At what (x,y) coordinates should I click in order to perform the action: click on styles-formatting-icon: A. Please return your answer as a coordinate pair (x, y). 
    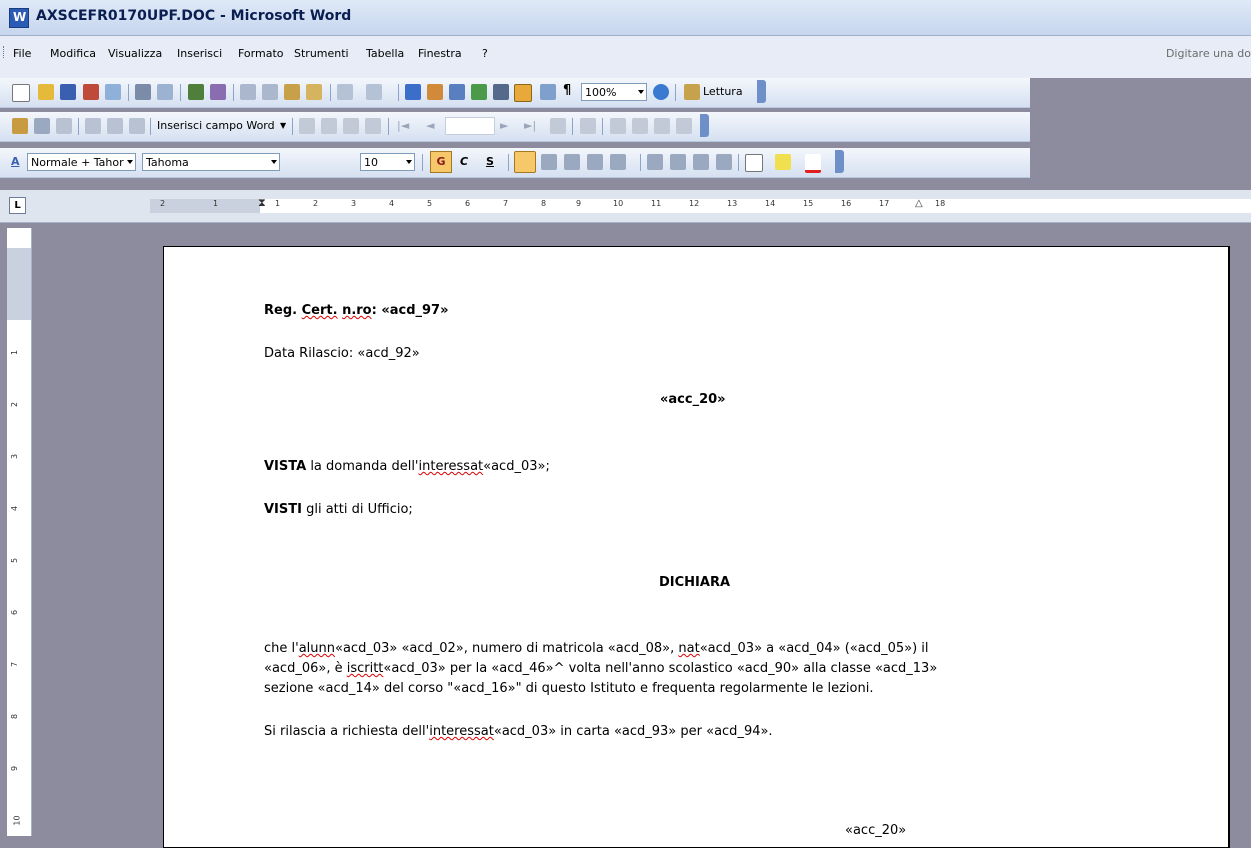
    Looking at the image, I should click on (15, 161).